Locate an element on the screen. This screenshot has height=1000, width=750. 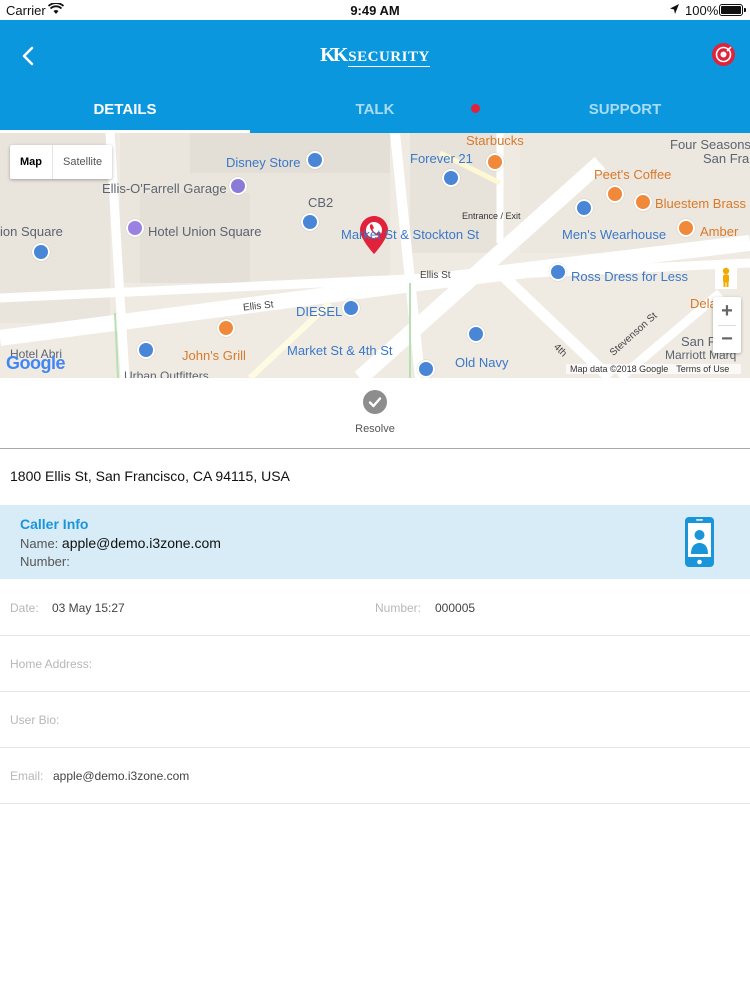
resolve-button: Resolve is located at coordinates (375, 412).